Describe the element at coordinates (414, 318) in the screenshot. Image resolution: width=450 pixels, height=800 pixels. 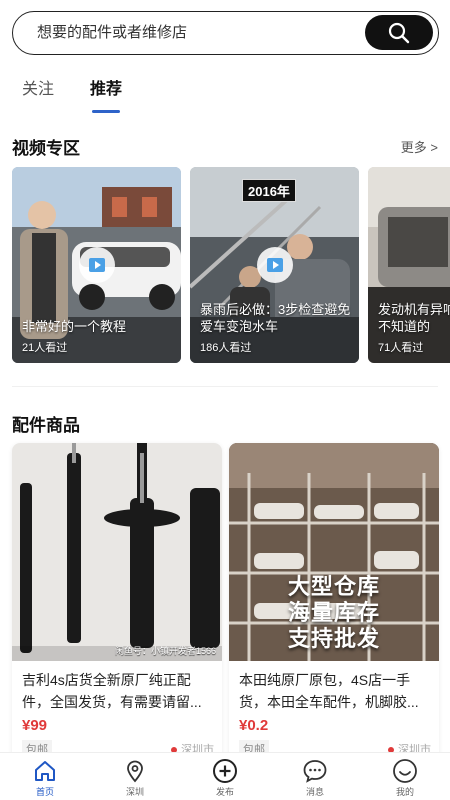
I see `video-title: 发动机有异响车主不知道的` at that location.